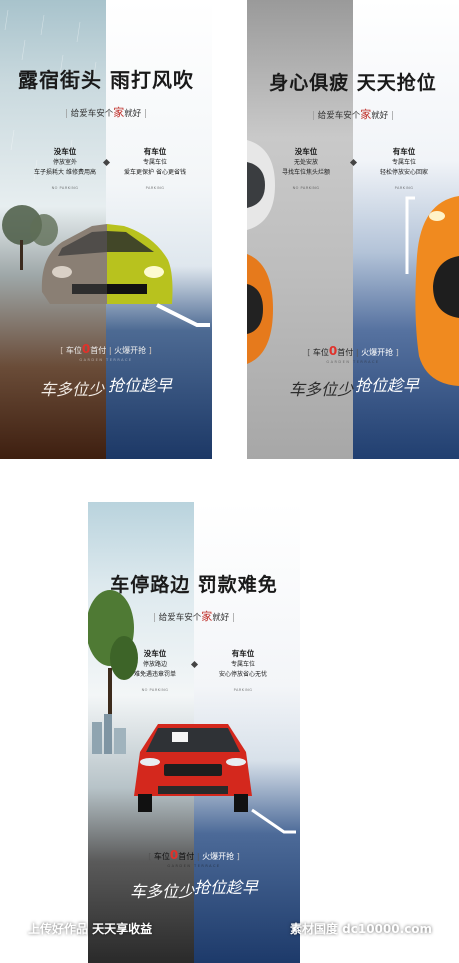 Image resolution: width=459 pixels, height=963 pixels. Describe the element at coordinates (106, 80) in the screenshot. I see `headline: 露宿街头 雨打风吹` at that location.